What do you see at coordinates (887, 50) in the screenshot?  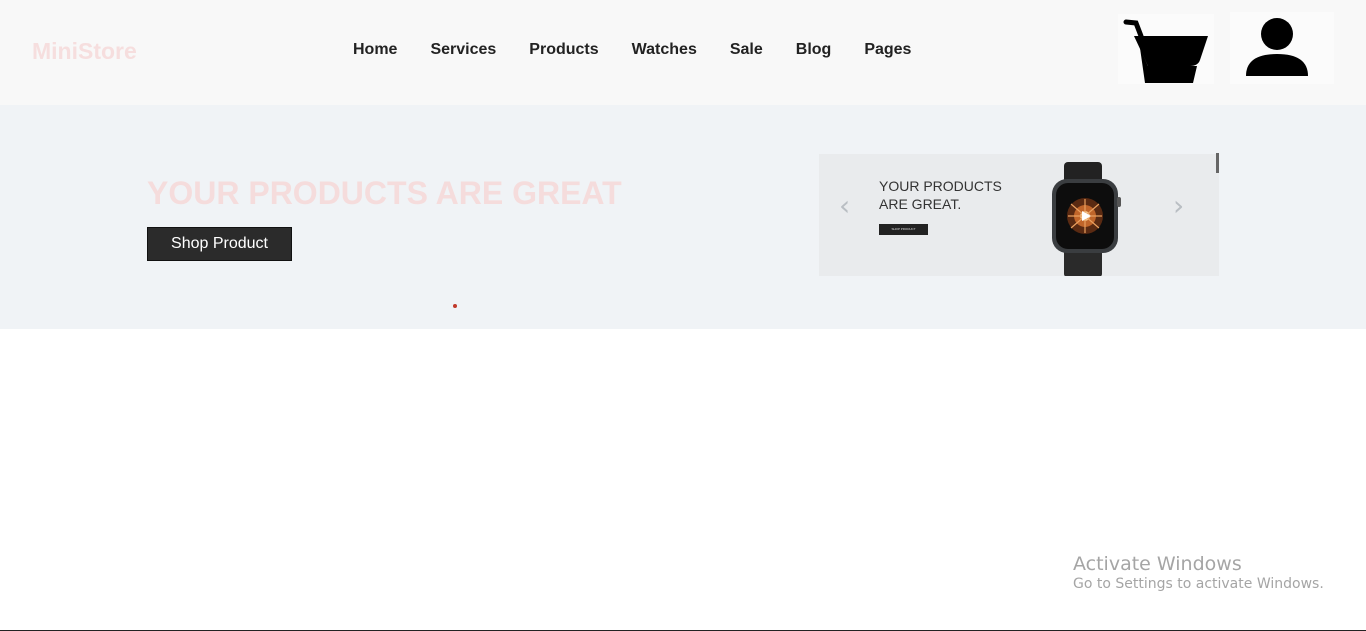 I see `nav-pages: Pages` at bounding box center [887, 50].